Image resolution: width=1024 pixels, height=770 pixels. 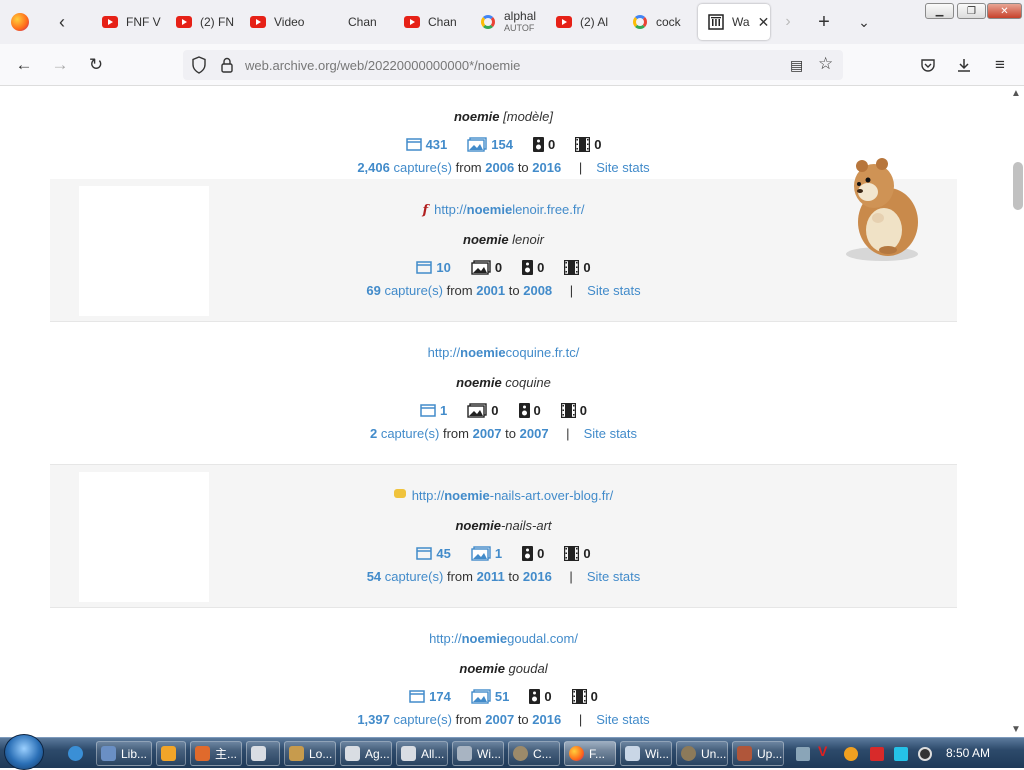 What do you see at coordinates (374, 576) in the screenshot?
I see `captures-count-link: 54` at bounding box center [374, 576].